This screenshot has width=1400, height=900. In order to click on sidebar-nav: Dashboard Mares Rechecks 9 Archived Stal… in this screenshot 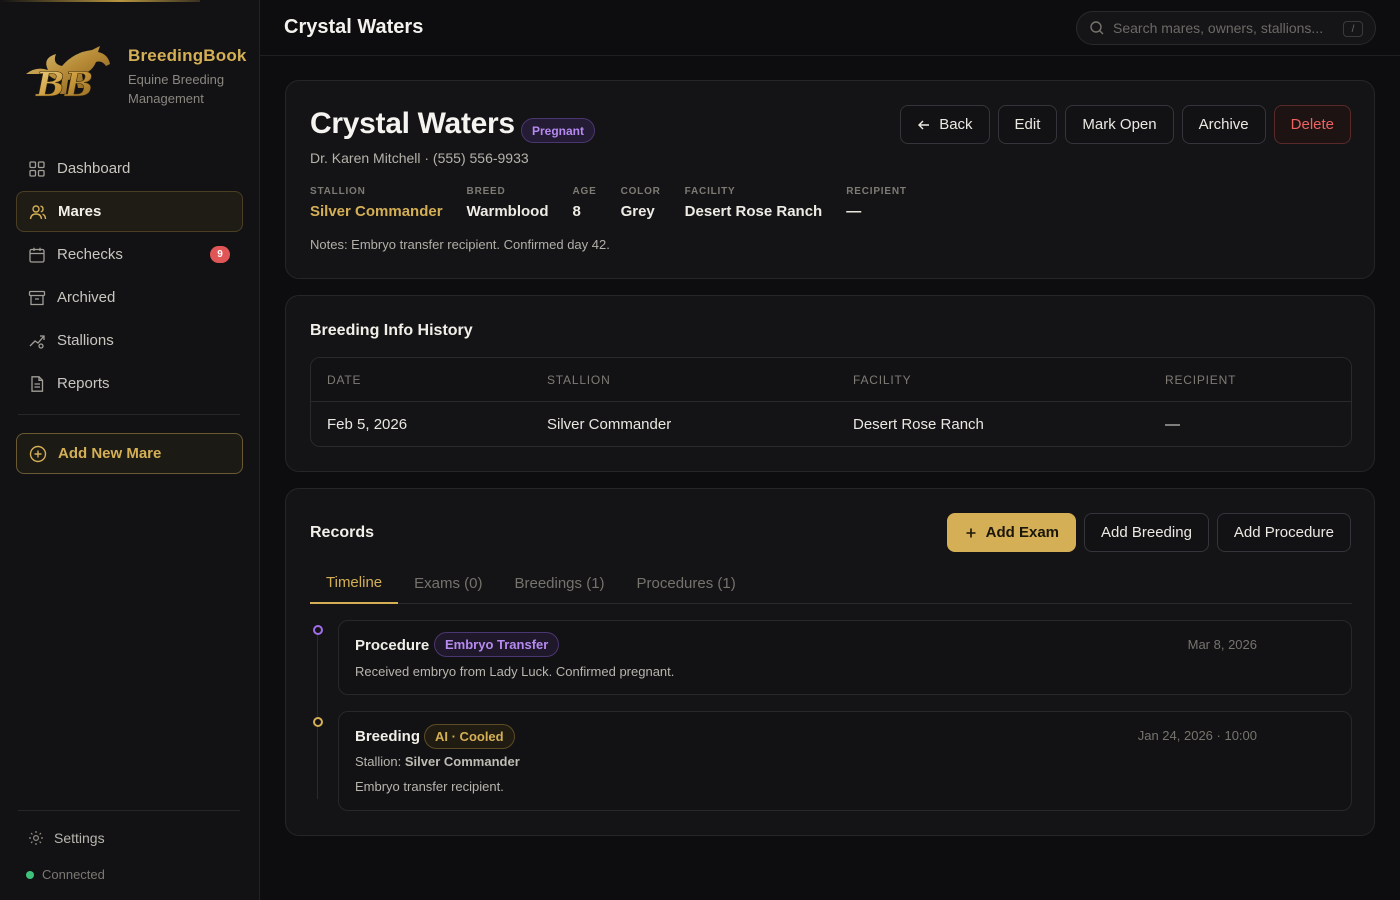, I will do `click(129, 277)`.